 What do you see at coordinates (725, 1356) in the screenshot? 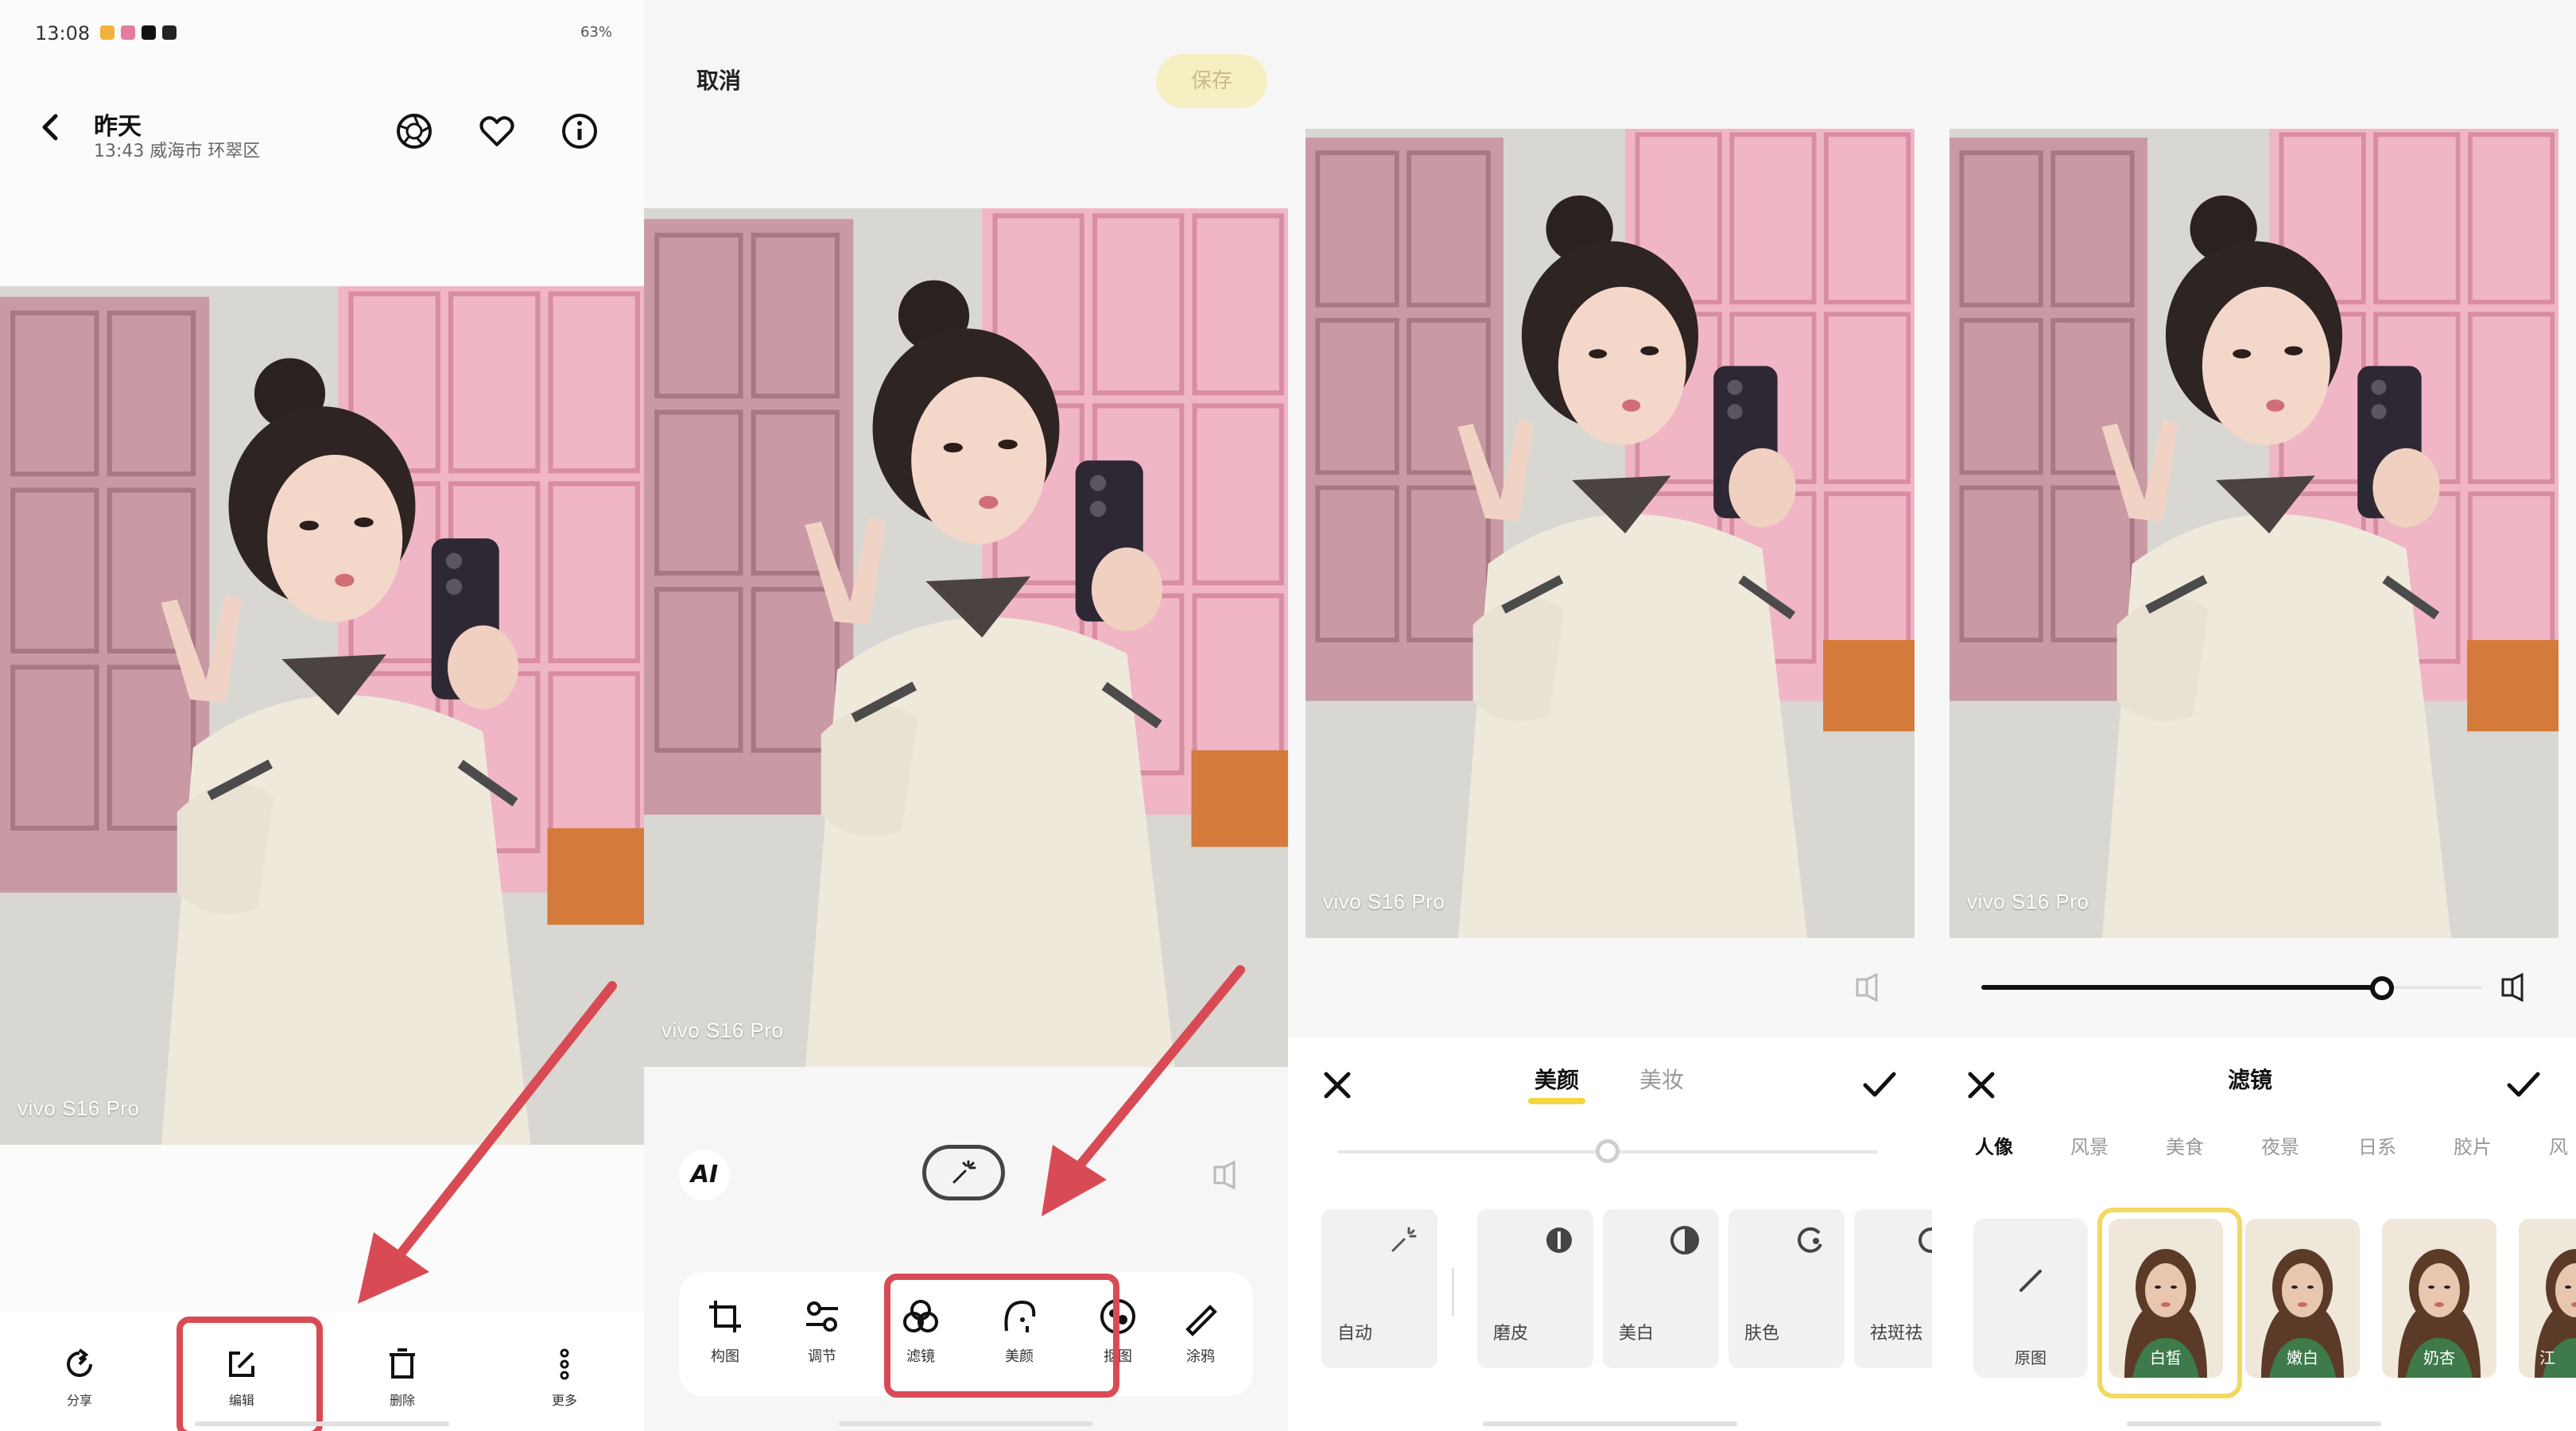
I see `tool-label: 构图` at bounding box center [725, 1356].